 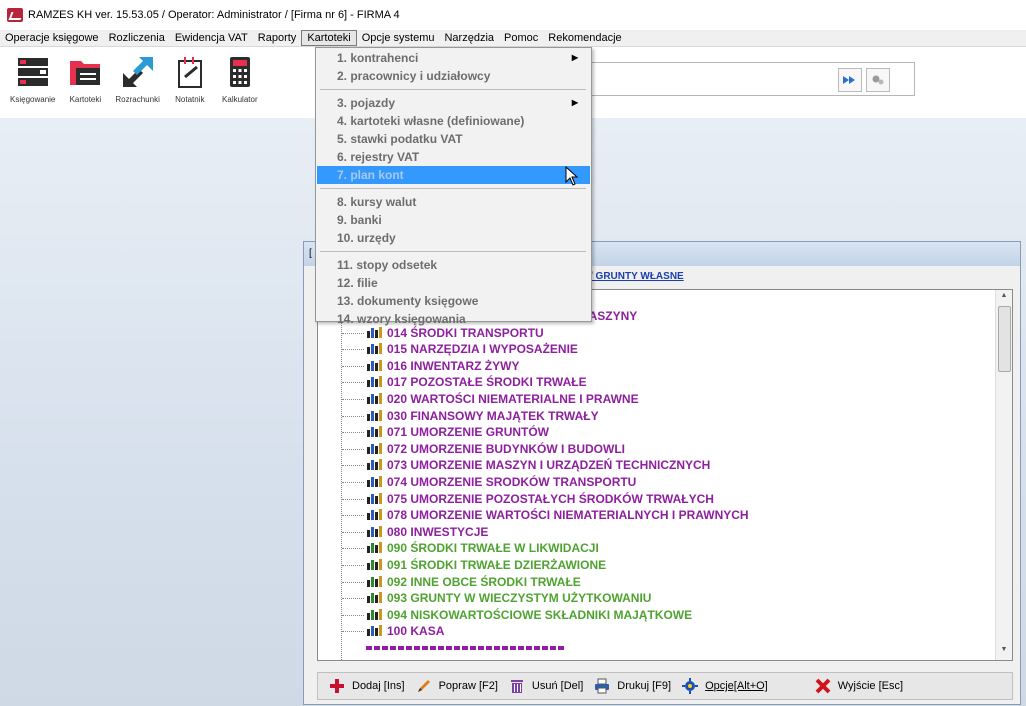 I want to click on menu-item-1: 1. kontrahenci ▶, so click(x=453, y=58).